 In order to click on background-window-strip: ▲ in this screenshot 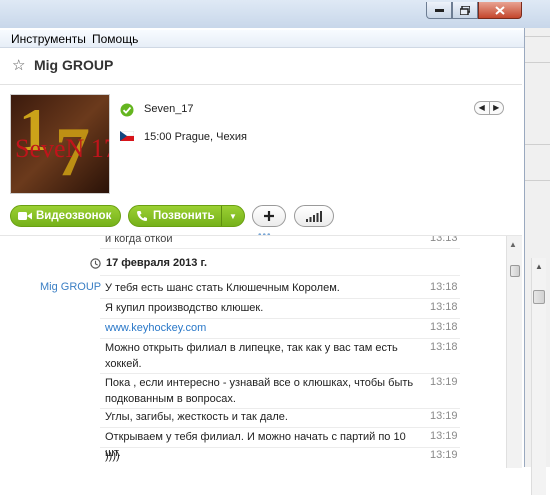, I will do `click(537, 261)`.